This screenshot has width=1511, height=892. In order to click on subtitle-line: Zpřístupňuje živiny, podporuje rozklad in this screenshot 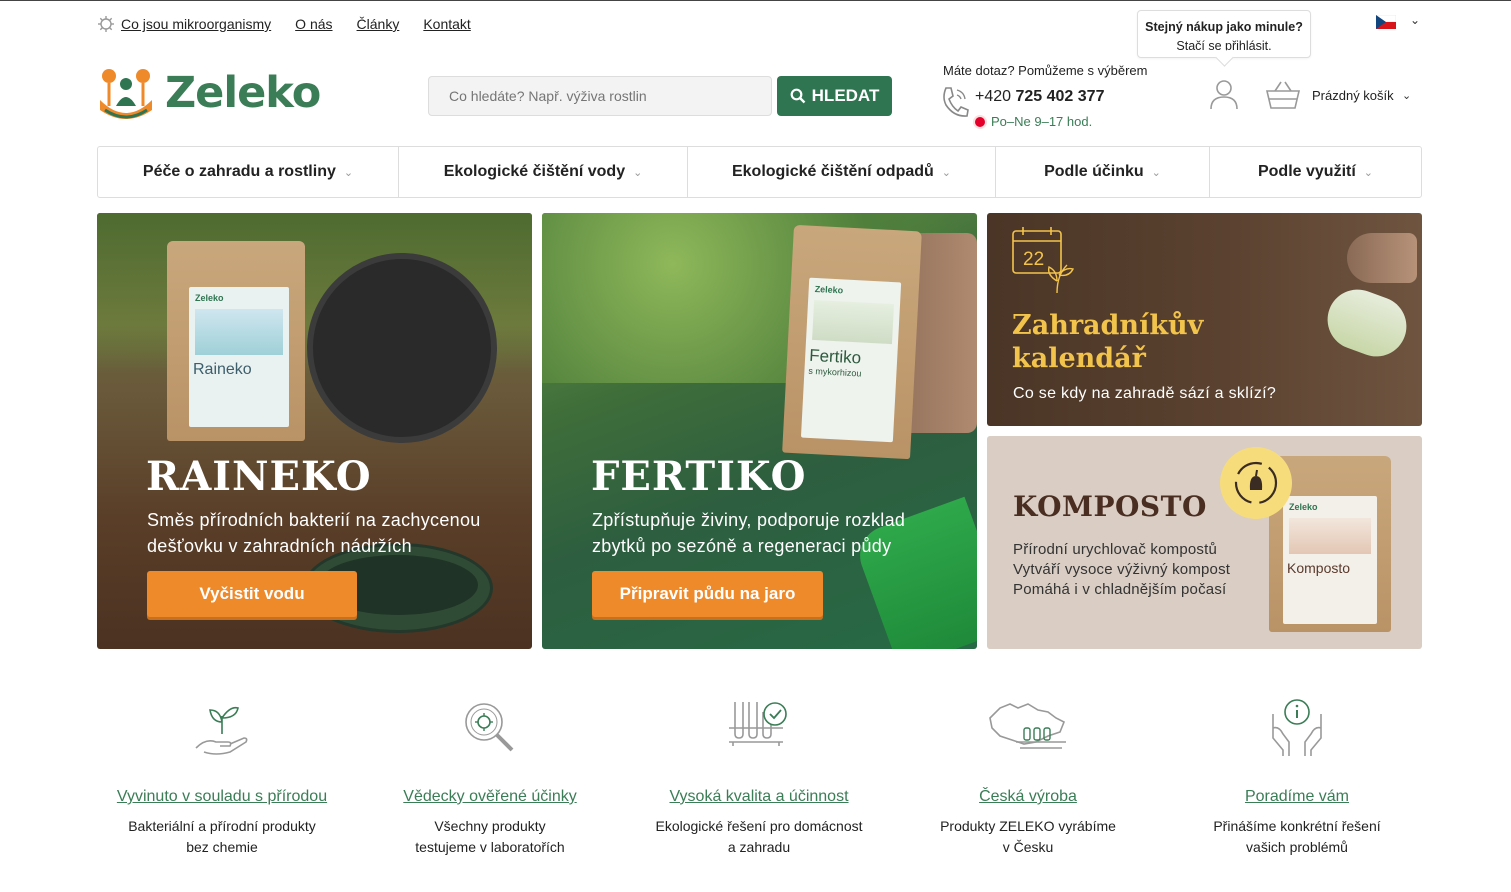, I will do `click(749, 520)`.